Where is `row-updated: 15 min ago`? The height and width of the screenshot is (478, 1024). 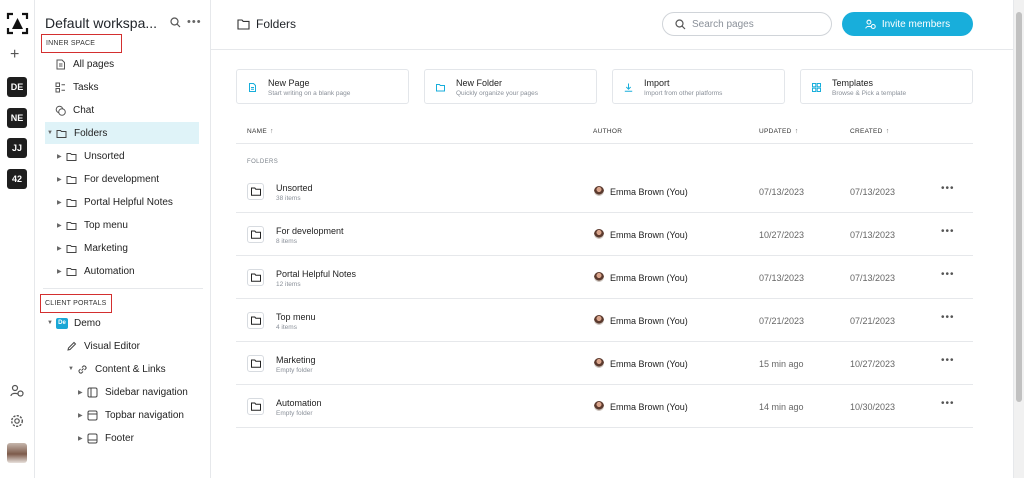
row-updated: 15 min ago is located at coordinates (781, 364).